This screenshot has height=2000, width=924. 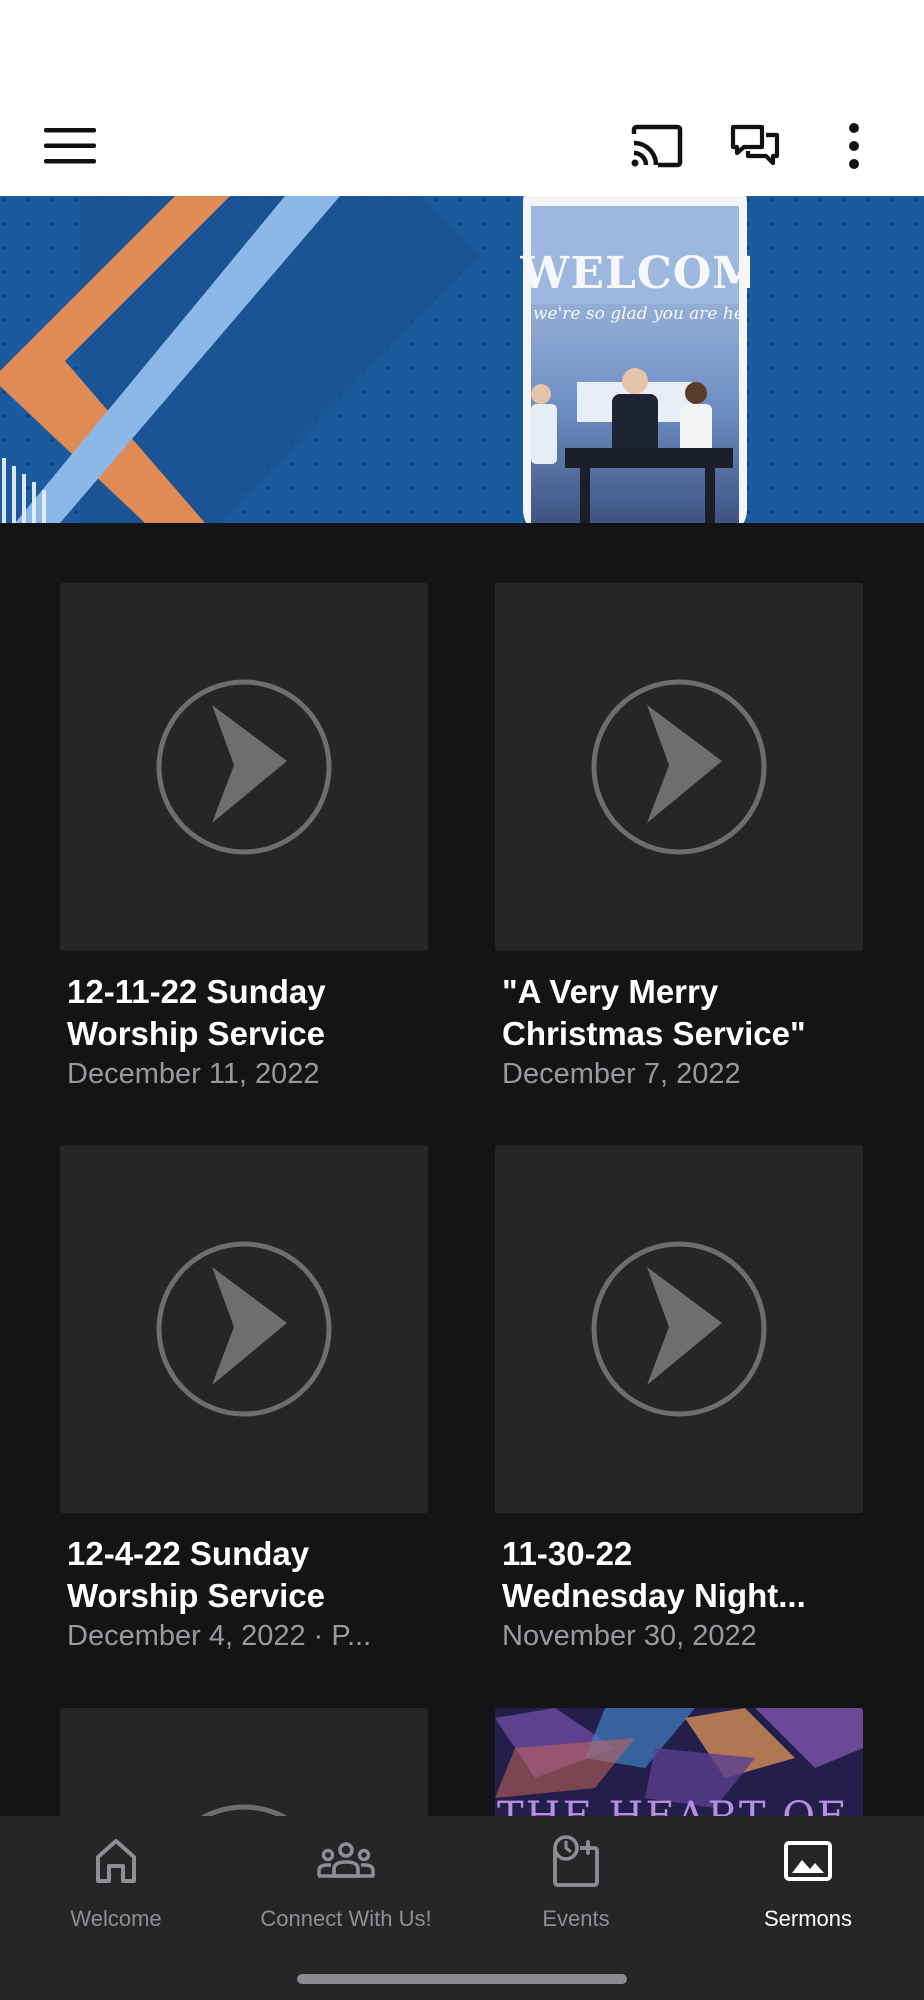 I want to click on app-bar, so click(x=462, y=144).